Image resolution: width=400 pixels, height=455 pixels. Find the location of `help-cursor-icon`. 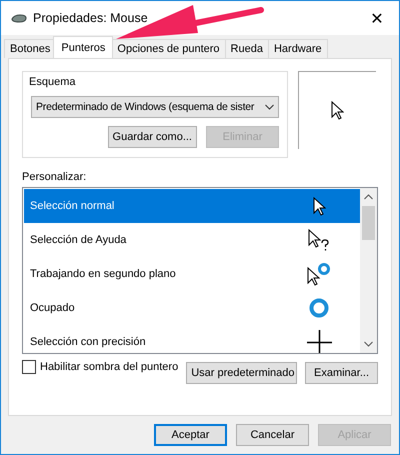

help-cursor-icon is located at coordinates (319, 240).